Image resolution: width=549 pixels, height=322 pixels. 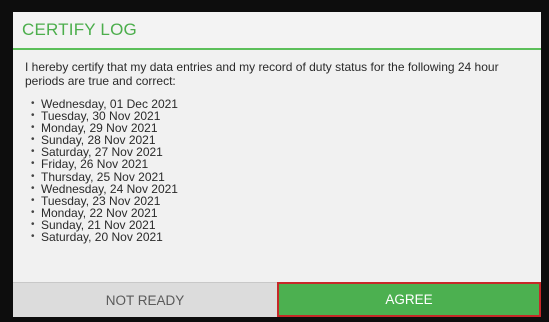 What do you see at coordinates (280, 189) in the screenshot?
I see `date-list-item: • Wednesday, 24 Nov 2021` at bounding box center [280, 189].